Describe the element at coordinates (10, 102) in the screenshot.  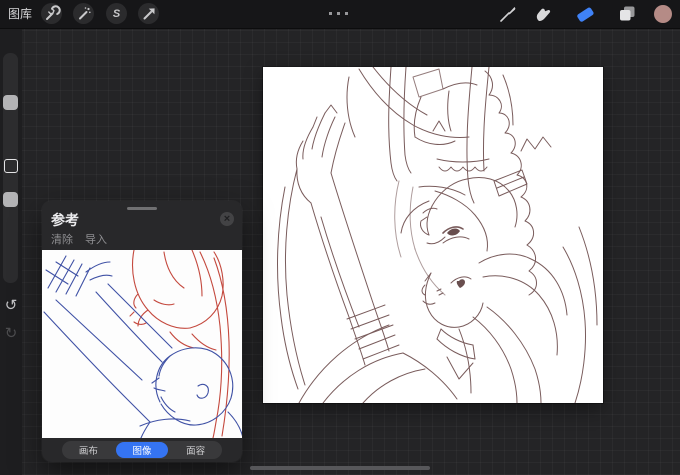
I see `brush-size-slider` at that location.